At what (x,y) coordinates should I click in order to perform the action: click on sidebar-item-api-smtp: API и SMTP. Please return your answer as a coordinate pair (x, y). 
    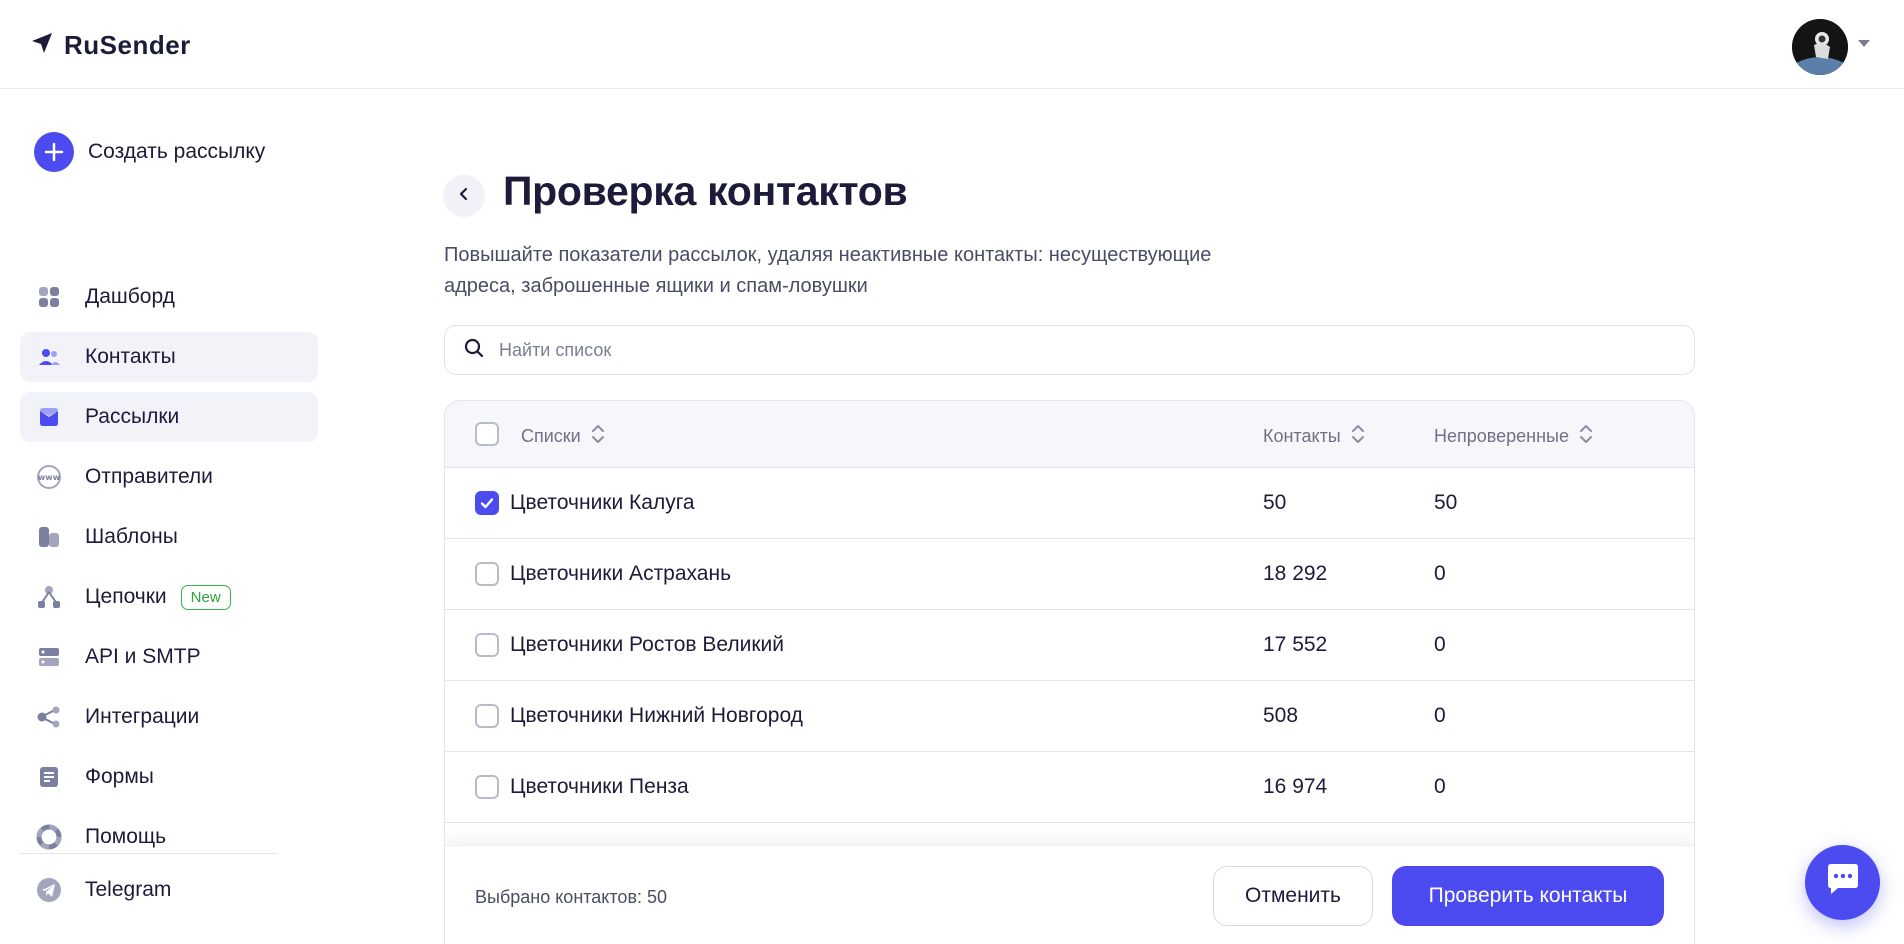
    Looking at the image, I should click on (169, 657).